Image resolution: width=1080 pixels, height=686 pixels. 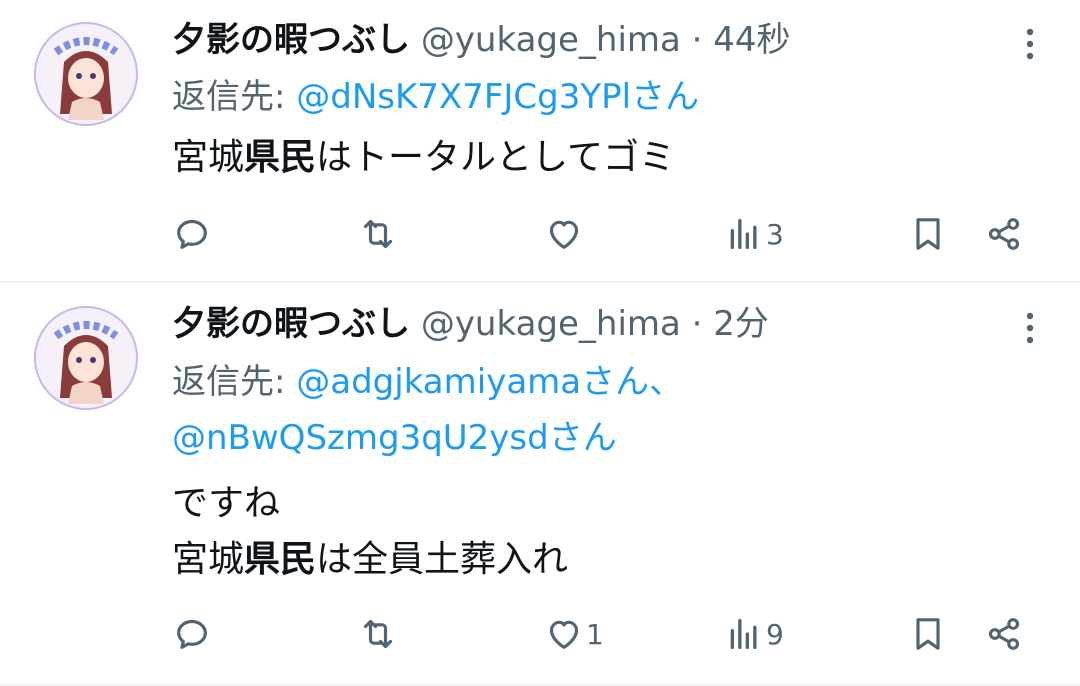 I want to click on tweet-divider, so click(x=540, y=282).